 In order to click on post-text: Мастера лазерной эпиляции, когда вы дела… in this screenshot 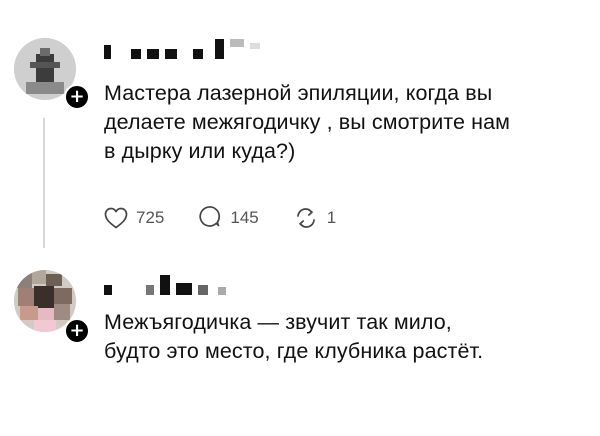, I will do `click(307, 122)`.